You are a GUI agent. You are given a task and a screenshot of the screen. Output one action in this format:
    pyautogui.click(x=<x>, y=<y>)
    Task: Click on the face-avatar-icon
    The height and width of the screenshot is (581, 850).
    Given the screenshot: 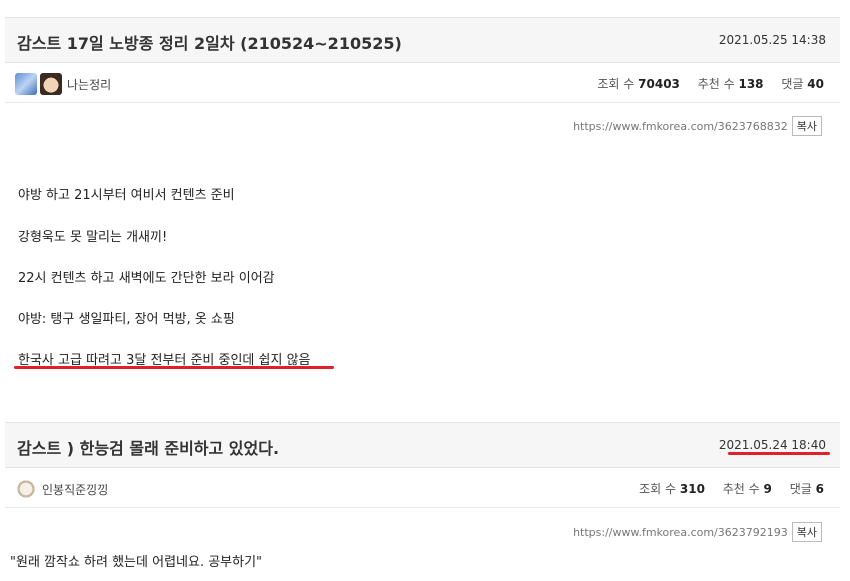 What is the action you would take?
    pyautogui.click(x=51, y=84)
    